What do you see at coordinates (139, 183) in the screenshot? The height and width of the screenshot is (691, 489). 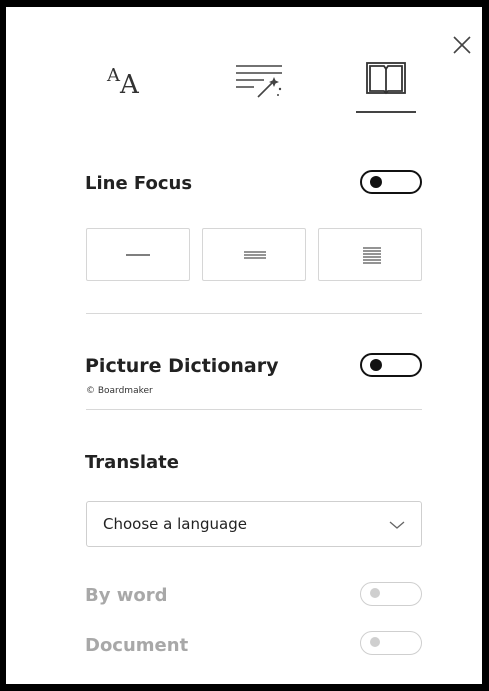 I see `line-focus-label: Line Focus` at bounding box center [139, 183].